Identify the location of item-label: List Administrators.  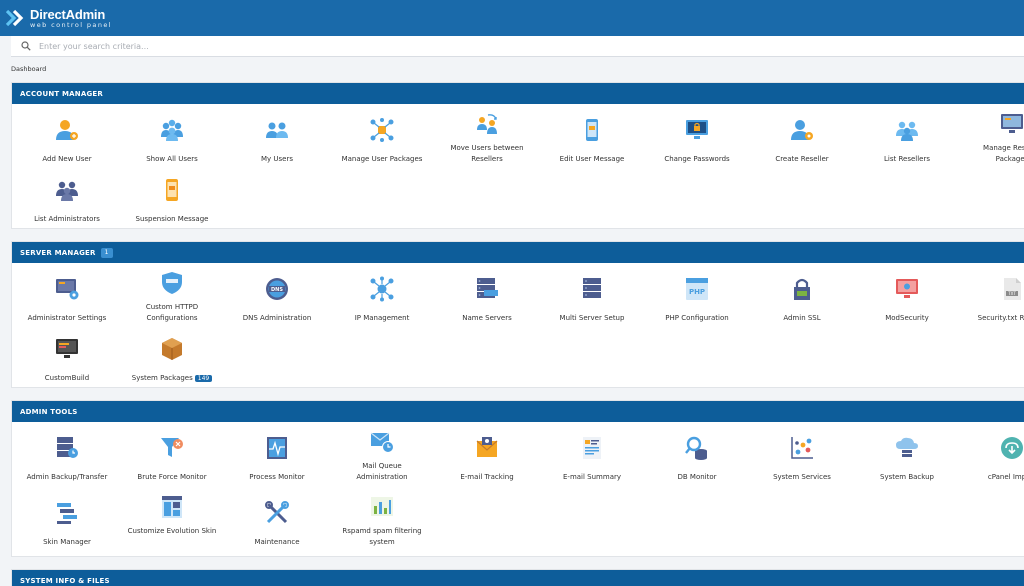
(67, 219).